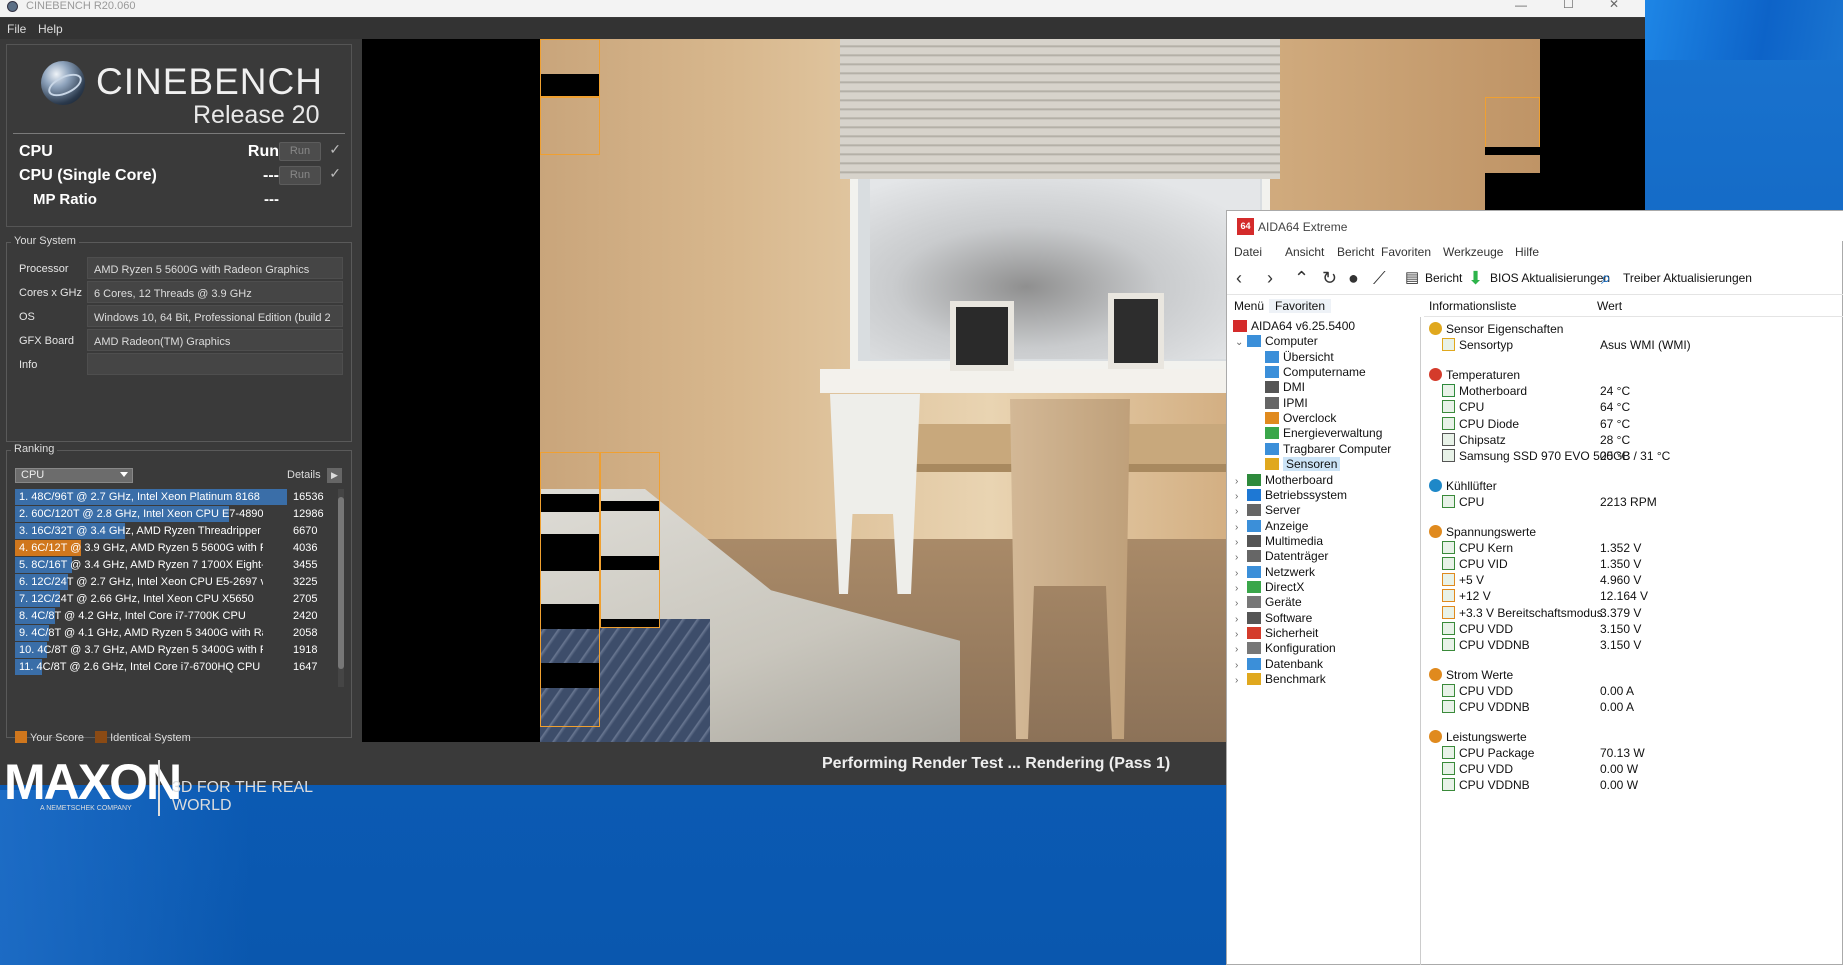 Image resolution: width=1843 pixels, height=965 pixels. I want to click on xbox-icon, so click(1254, 586).